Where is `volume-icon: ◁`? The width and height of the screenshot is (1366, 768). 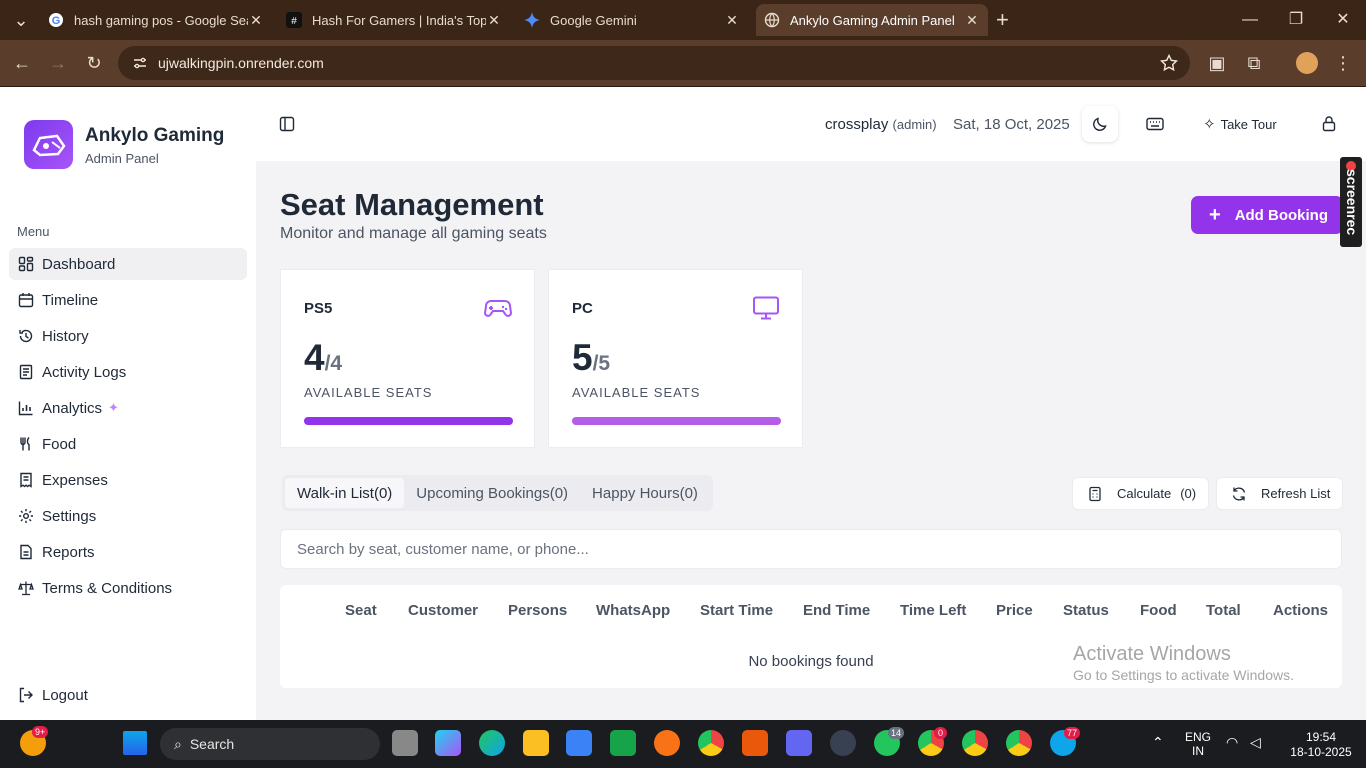
volume-icon: ◁ is located at coordinates (1255, 742).